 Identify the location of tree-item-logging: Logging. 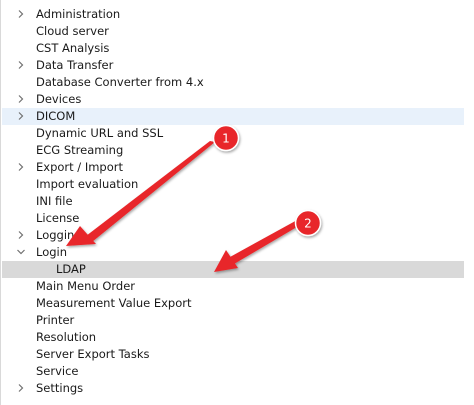
(233, 235).